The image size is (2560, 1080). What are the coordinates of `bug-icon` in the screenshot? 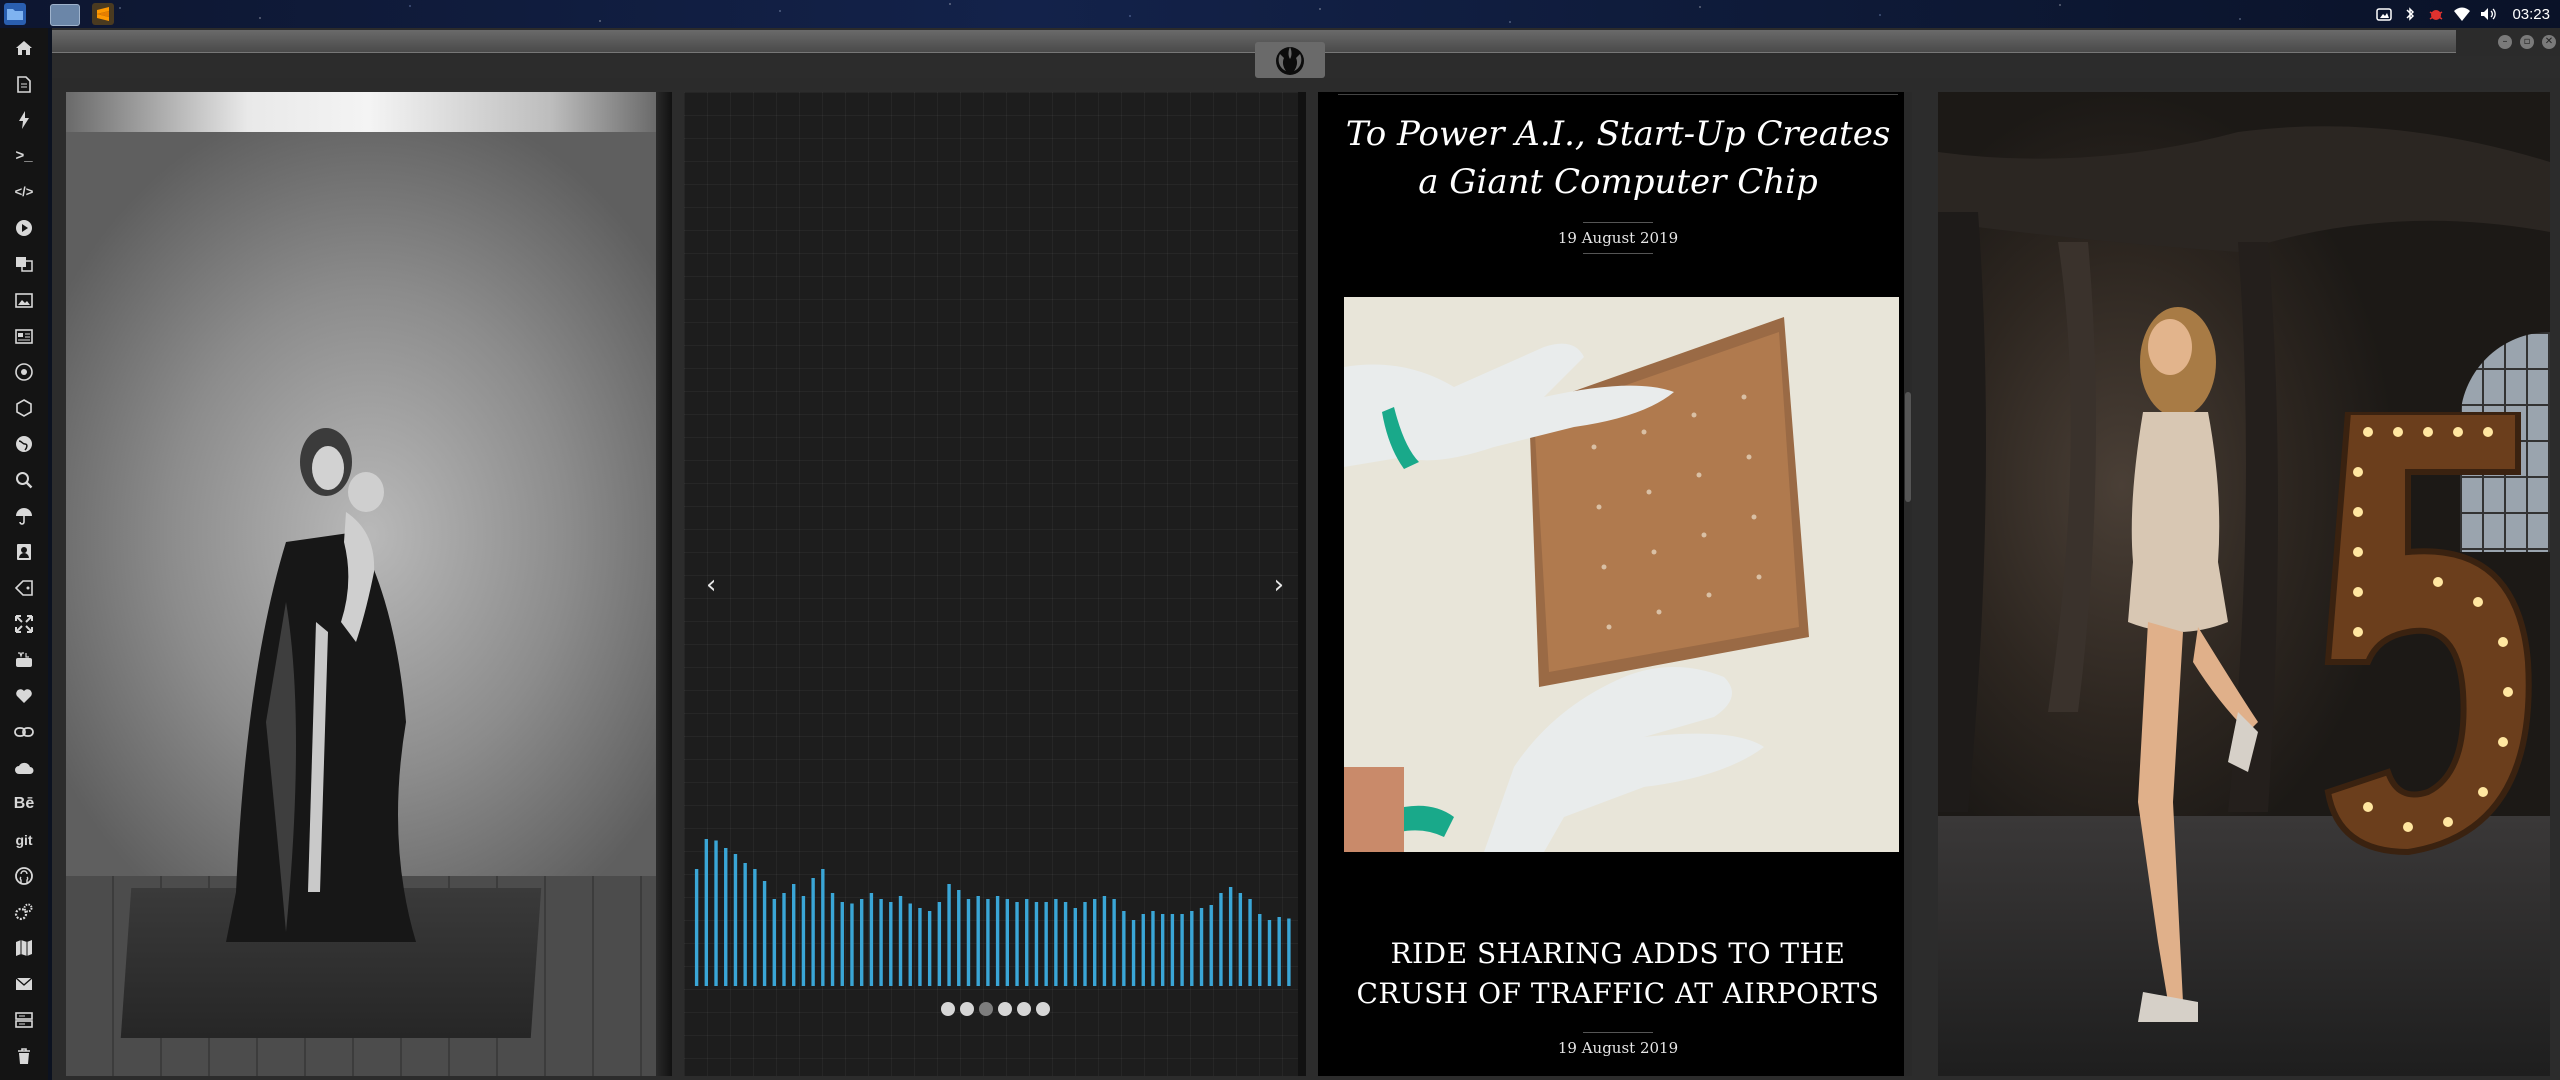 It's located at (2436, 14).